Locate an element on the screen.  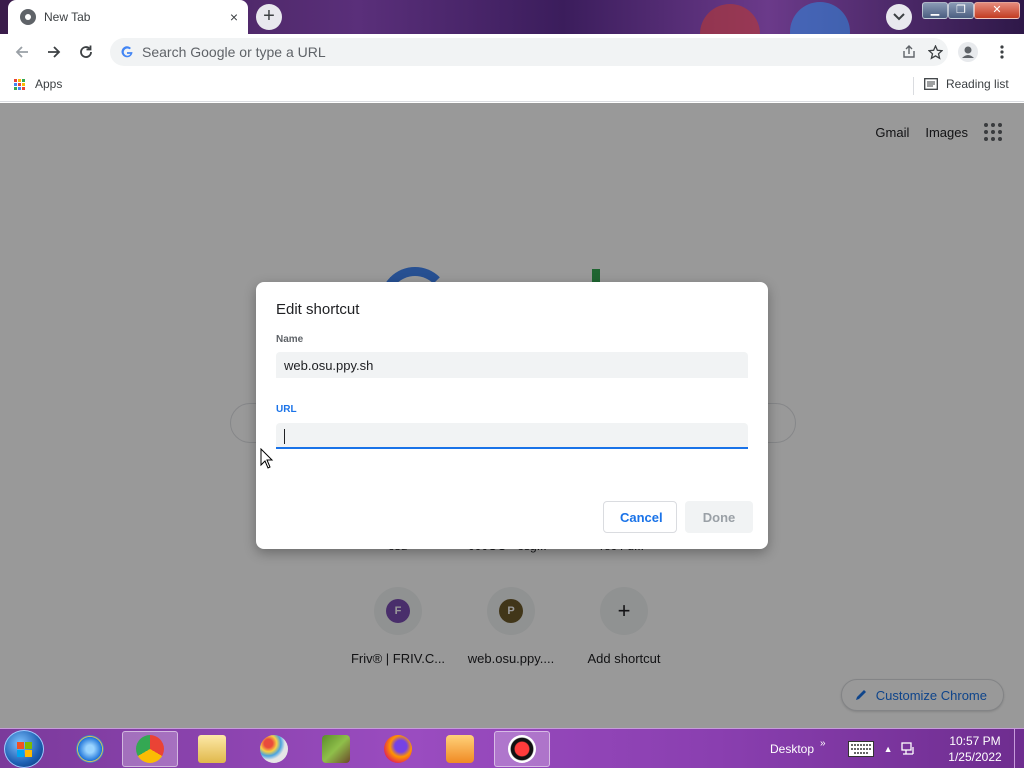
folder-icon is located at coordinates (212, 749).